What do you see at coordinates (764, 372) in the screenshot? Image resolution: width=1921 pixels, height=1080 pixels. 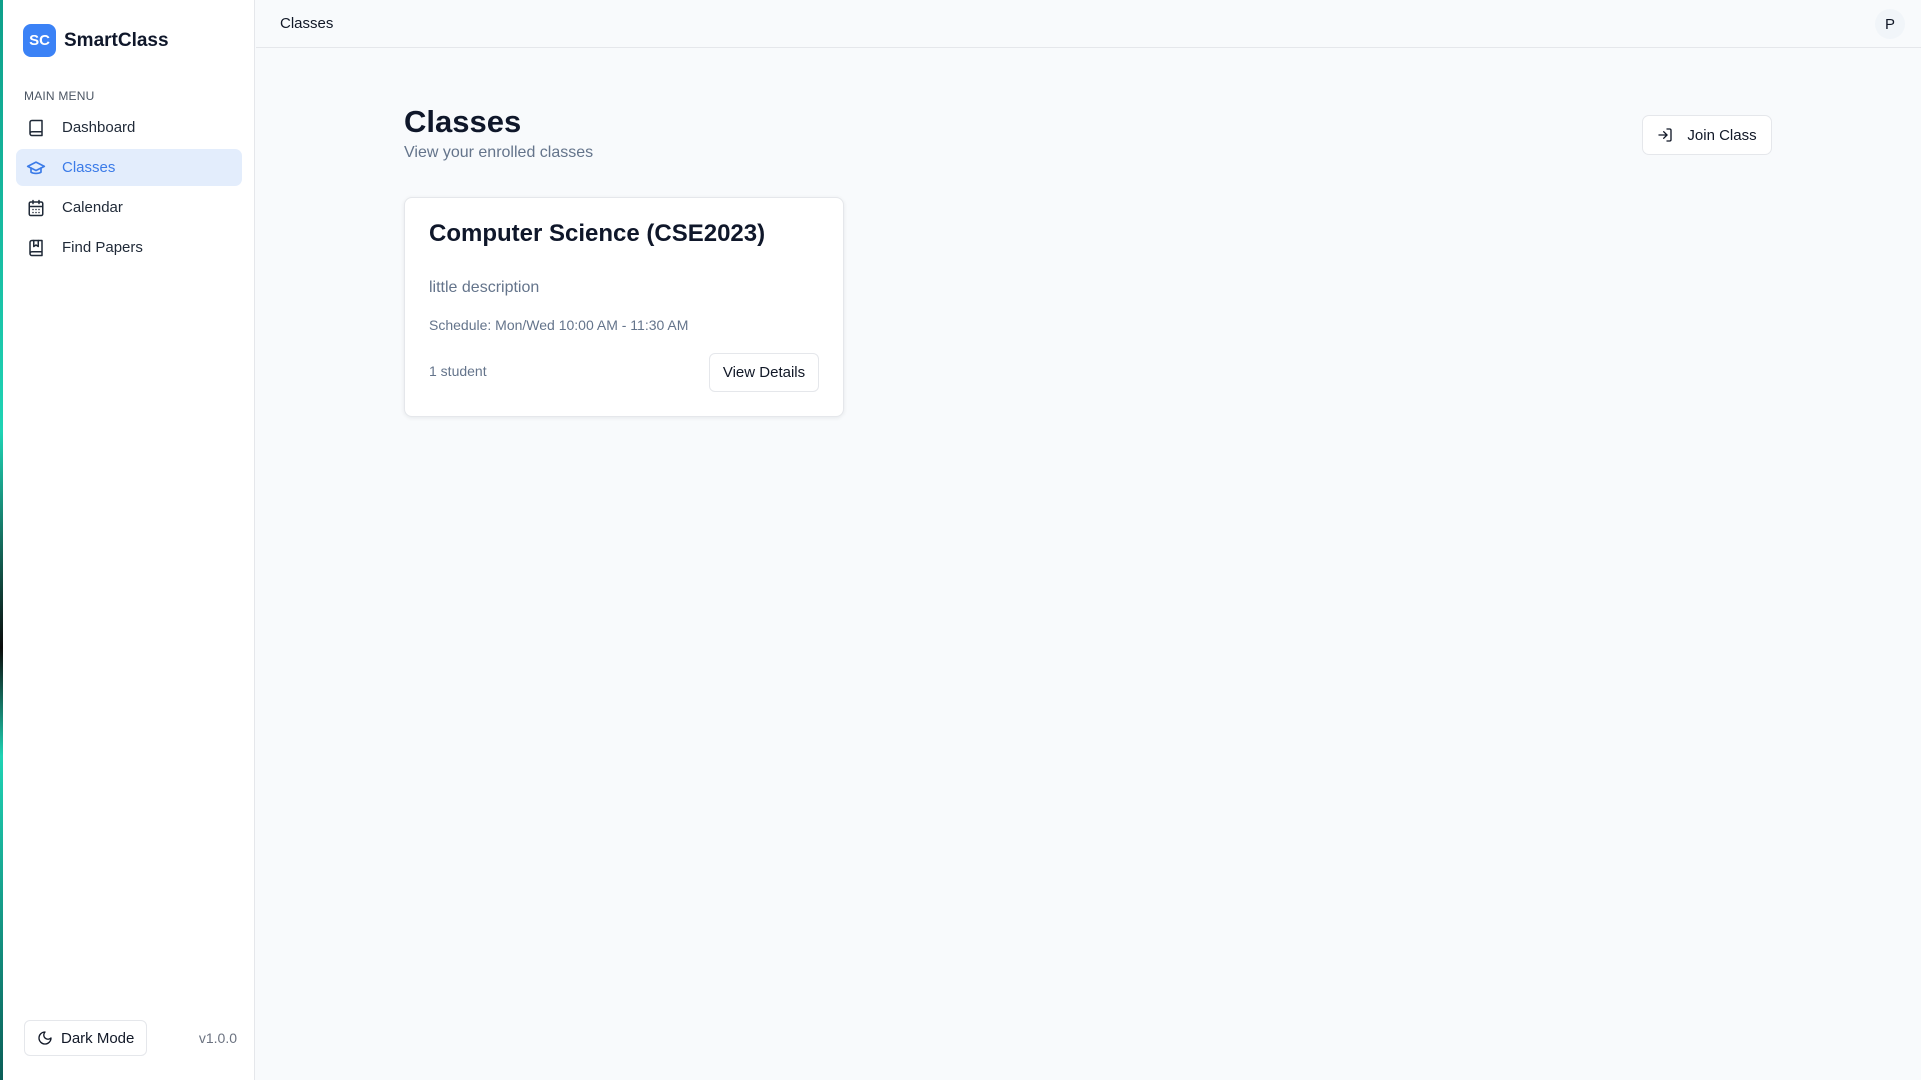 I see `view-details-button: View Details` at bounding box center [764, 372].